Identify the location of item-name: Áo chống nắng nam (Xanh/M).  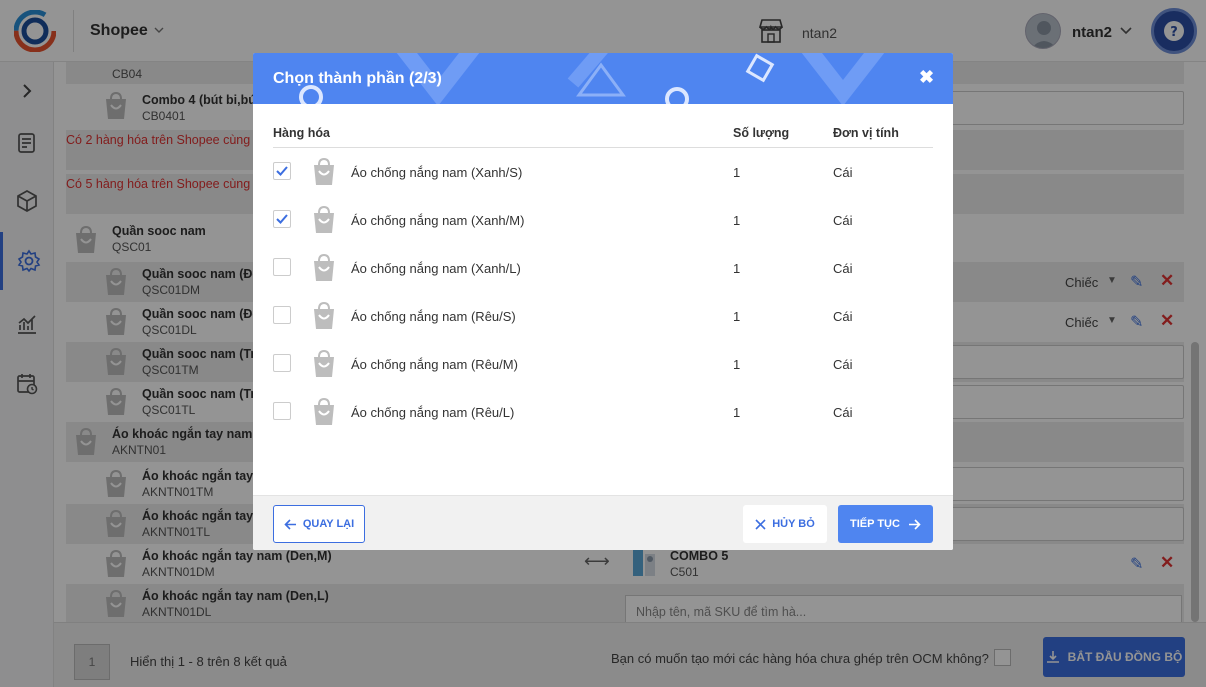
(438, 220).